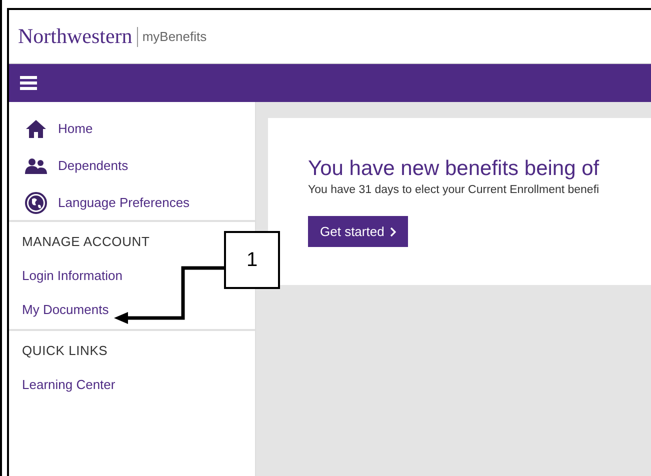 Image resolution: width=651 pixels, height=476 pixels. What do you see at coordinates (65, 350) in the screenshot?
I see `section-heading: QUICK LINKS` at bounding box center [65, 350].